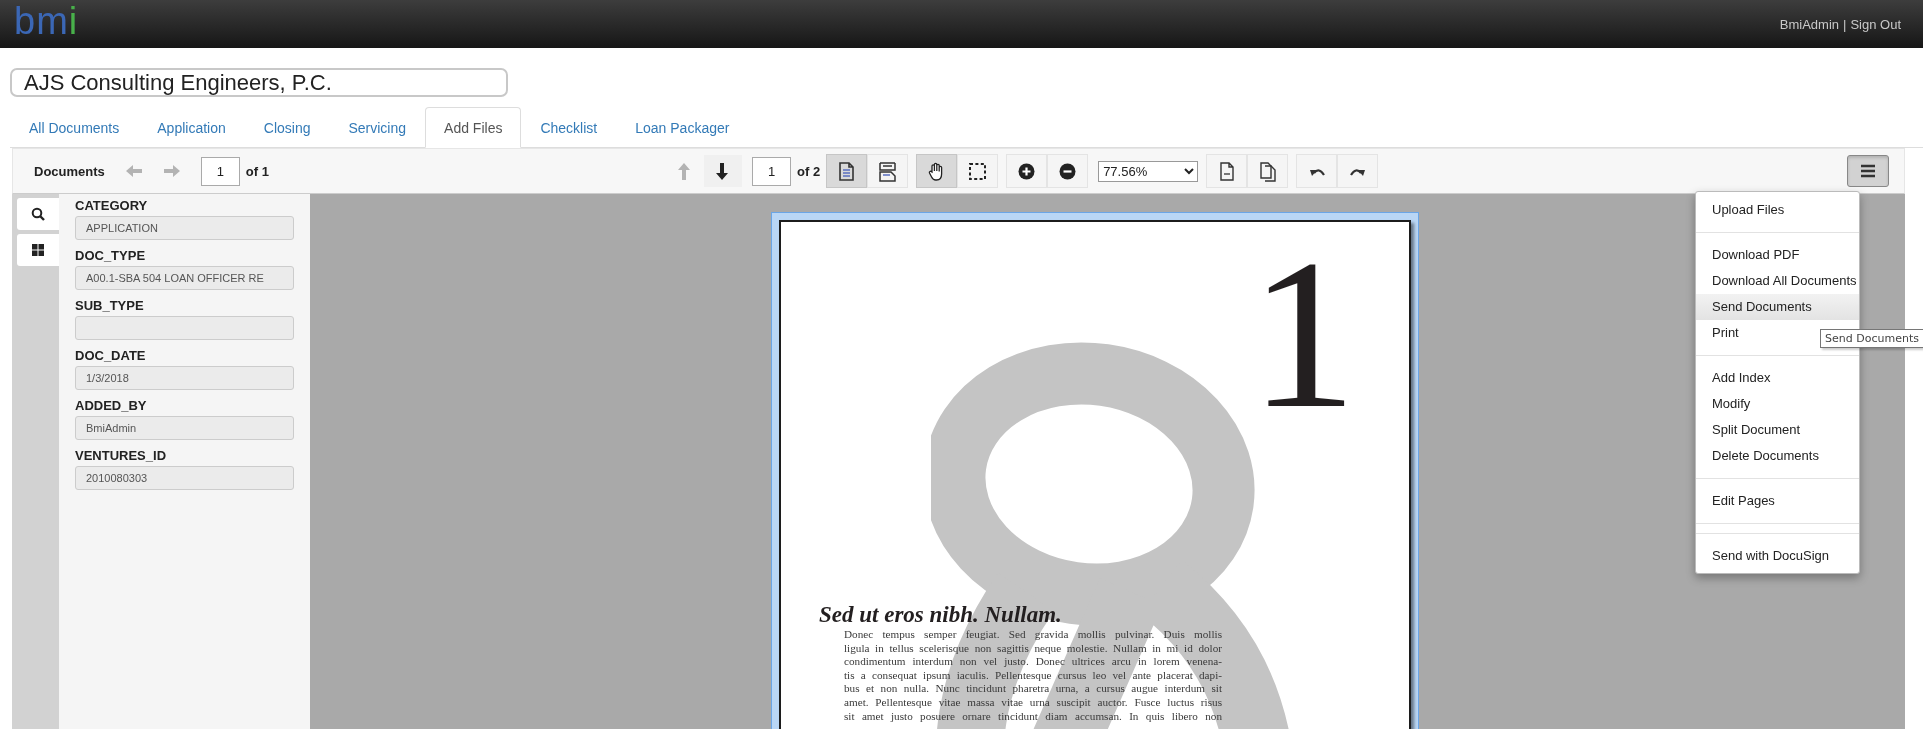 This screenshot has width=1923, height=729. I want to click on search-button, so click(38, 214).